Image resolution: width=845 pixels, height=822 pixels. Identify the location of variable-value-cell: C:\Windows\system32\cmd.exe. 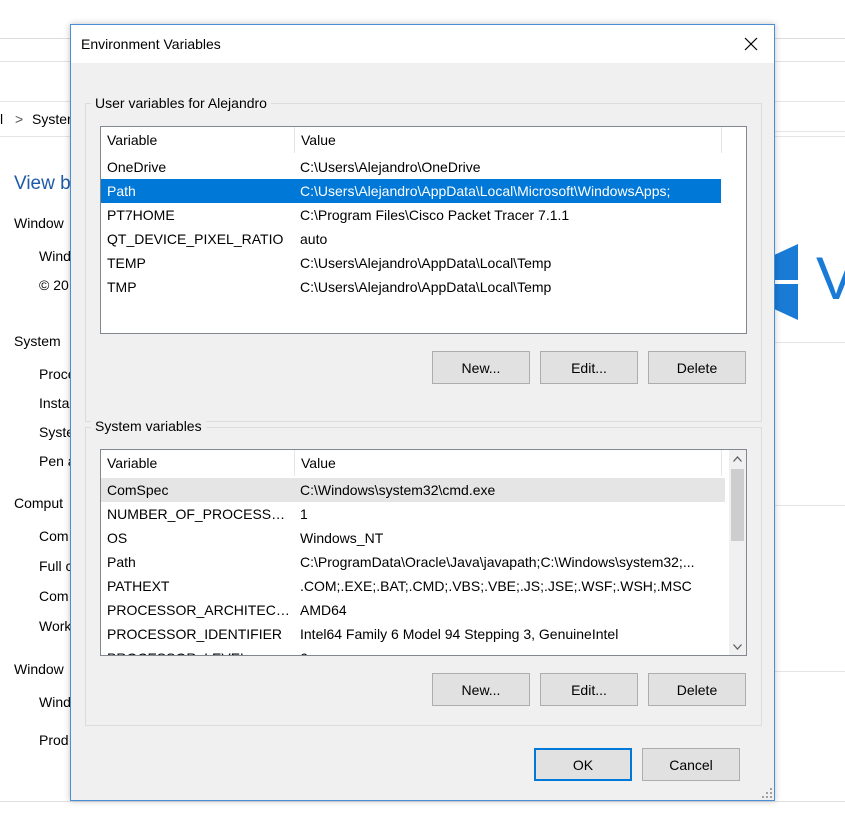
(398, 490).